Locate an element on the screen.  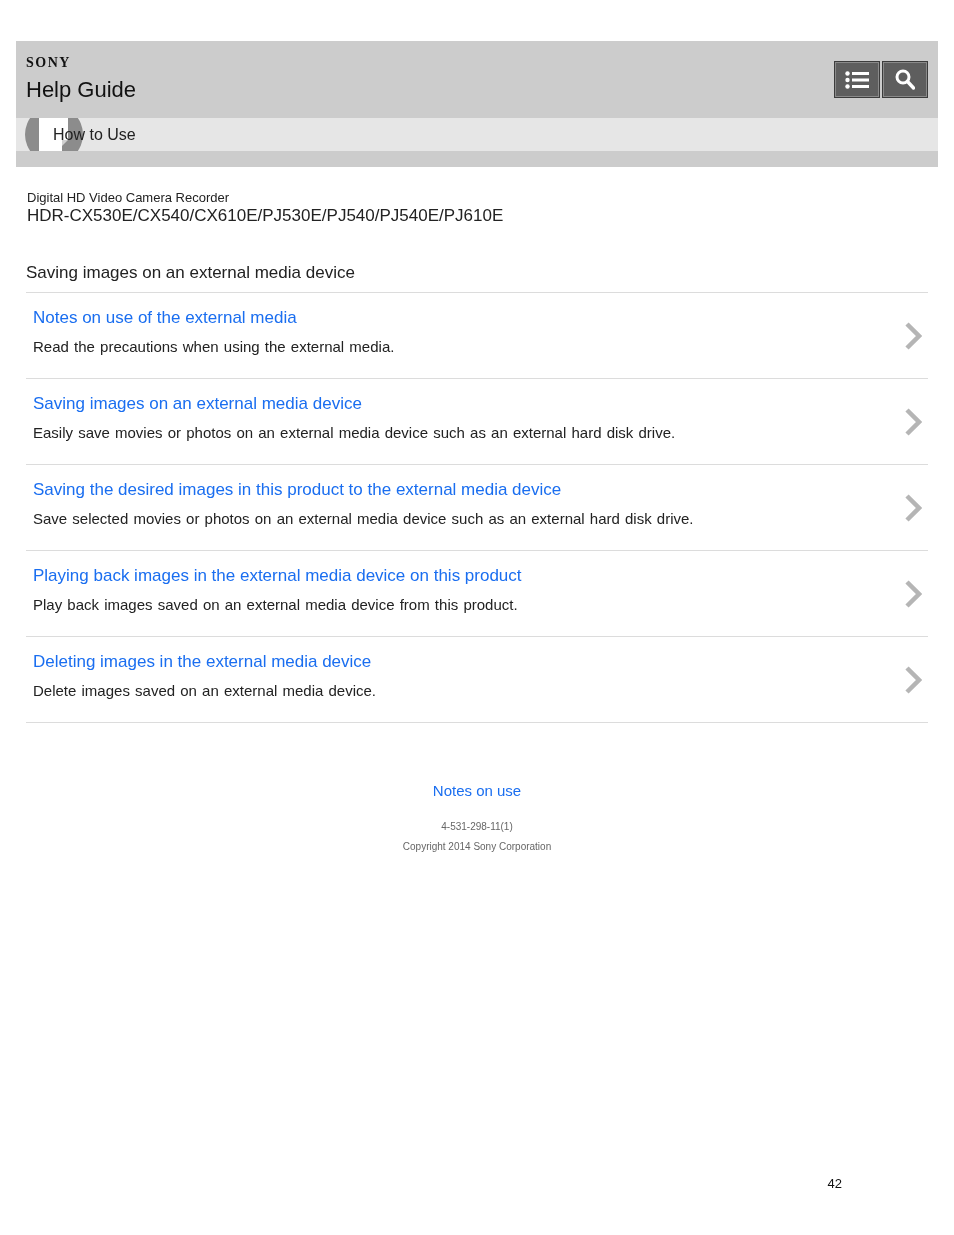
topic-description: Save selected movies or photos on an external media device such as an external hard disk drive. is located at coordinates (363, 519).